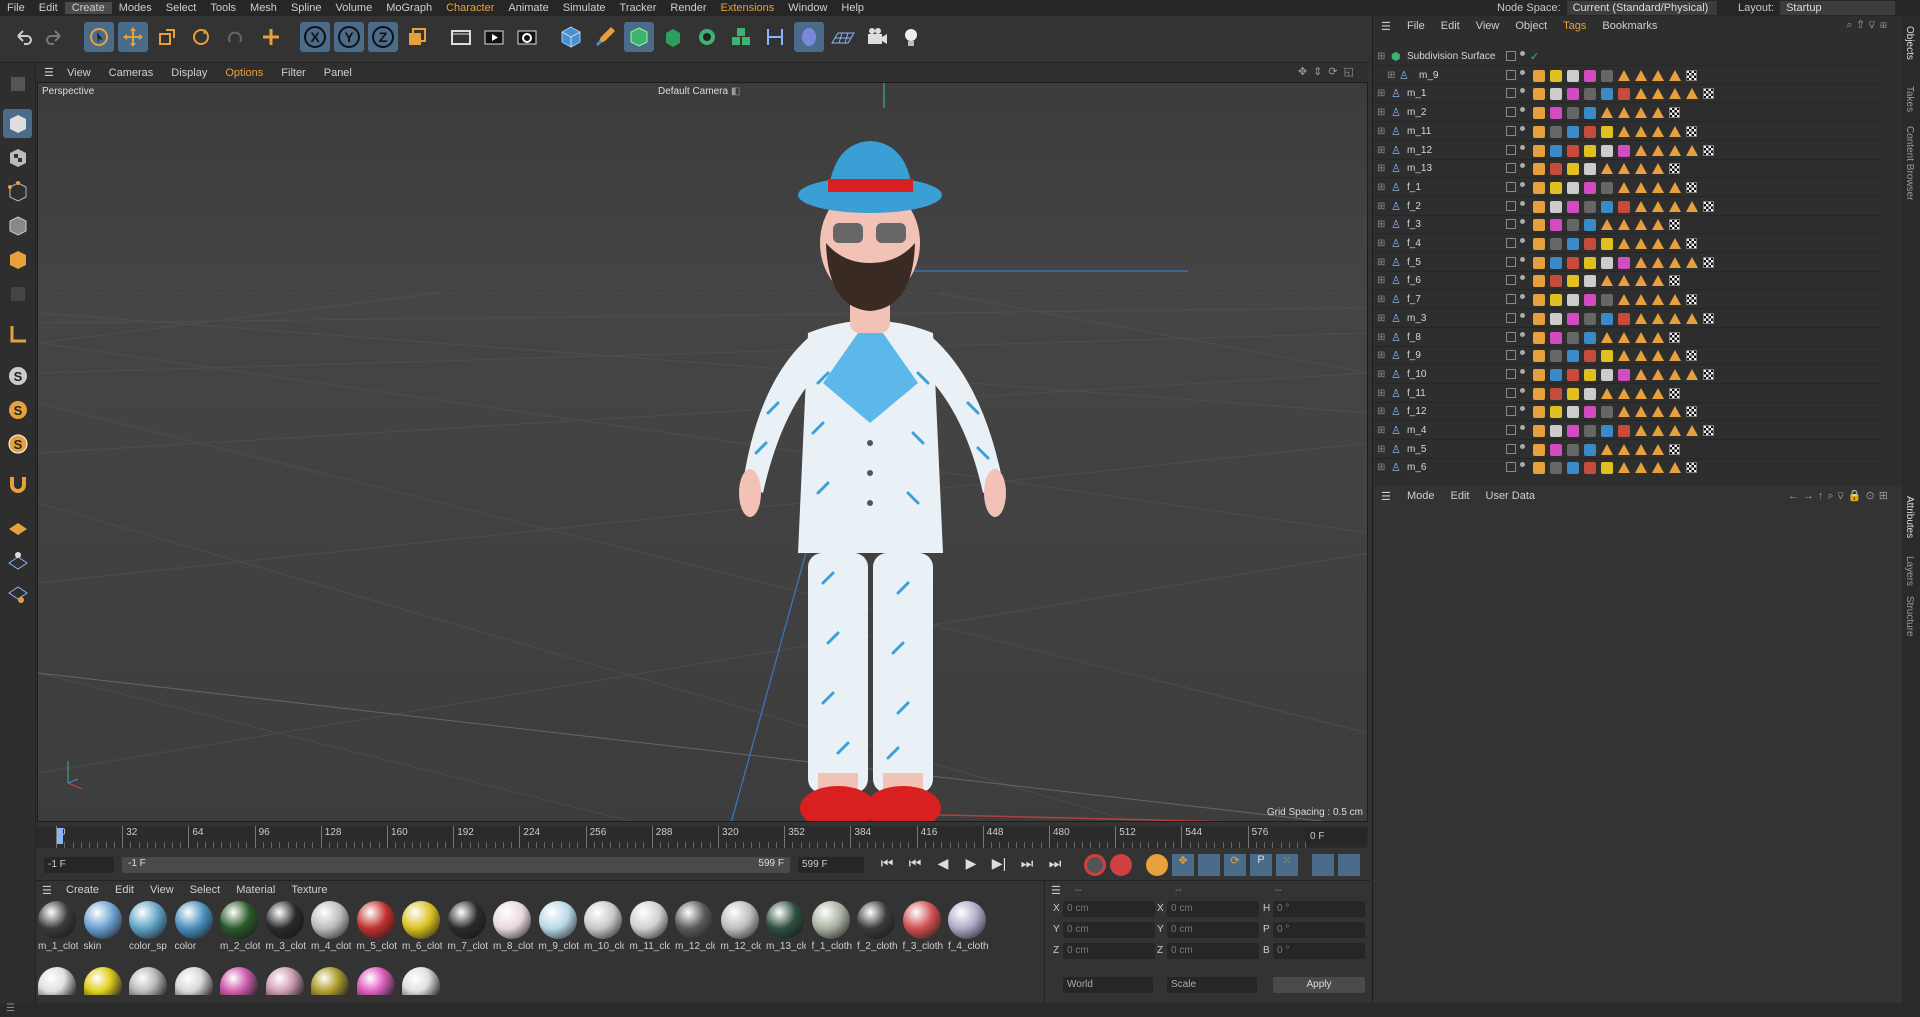 The image size is (1920, 1017). What do you see at coordinates (971, 863) in the screenshot?
I see `play-icon: ▶` at bounding box center [971, 863].